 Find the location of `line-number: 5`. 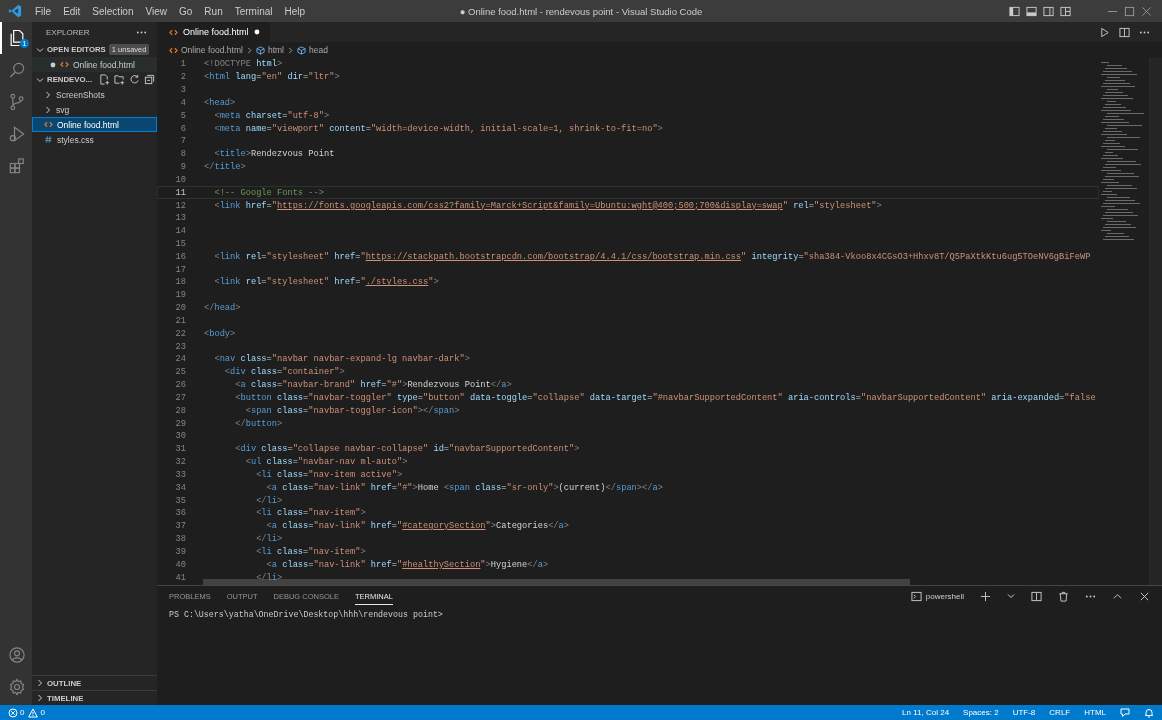

line-number: 5 is located at coordinates (182, 115).